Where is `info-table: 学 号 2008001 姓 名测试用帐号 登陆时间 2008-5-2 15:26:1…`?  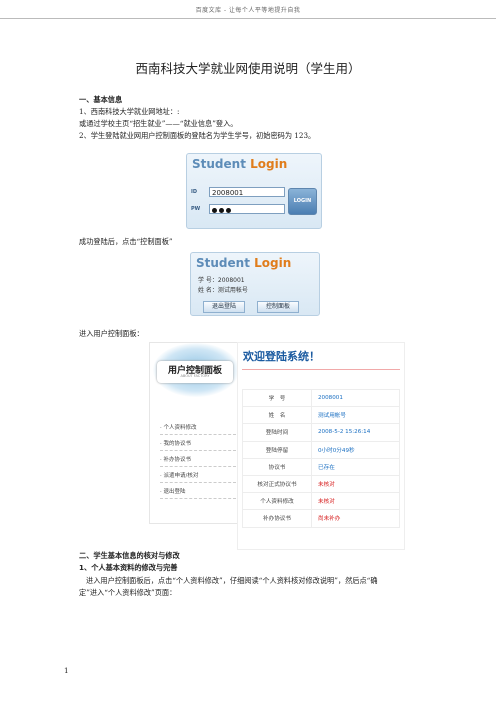
info-table: 学 号 2008001 姓 名测试用帐号 登陆时间 2008-5-2 15:26:1… is located at coordinates (321, 458).